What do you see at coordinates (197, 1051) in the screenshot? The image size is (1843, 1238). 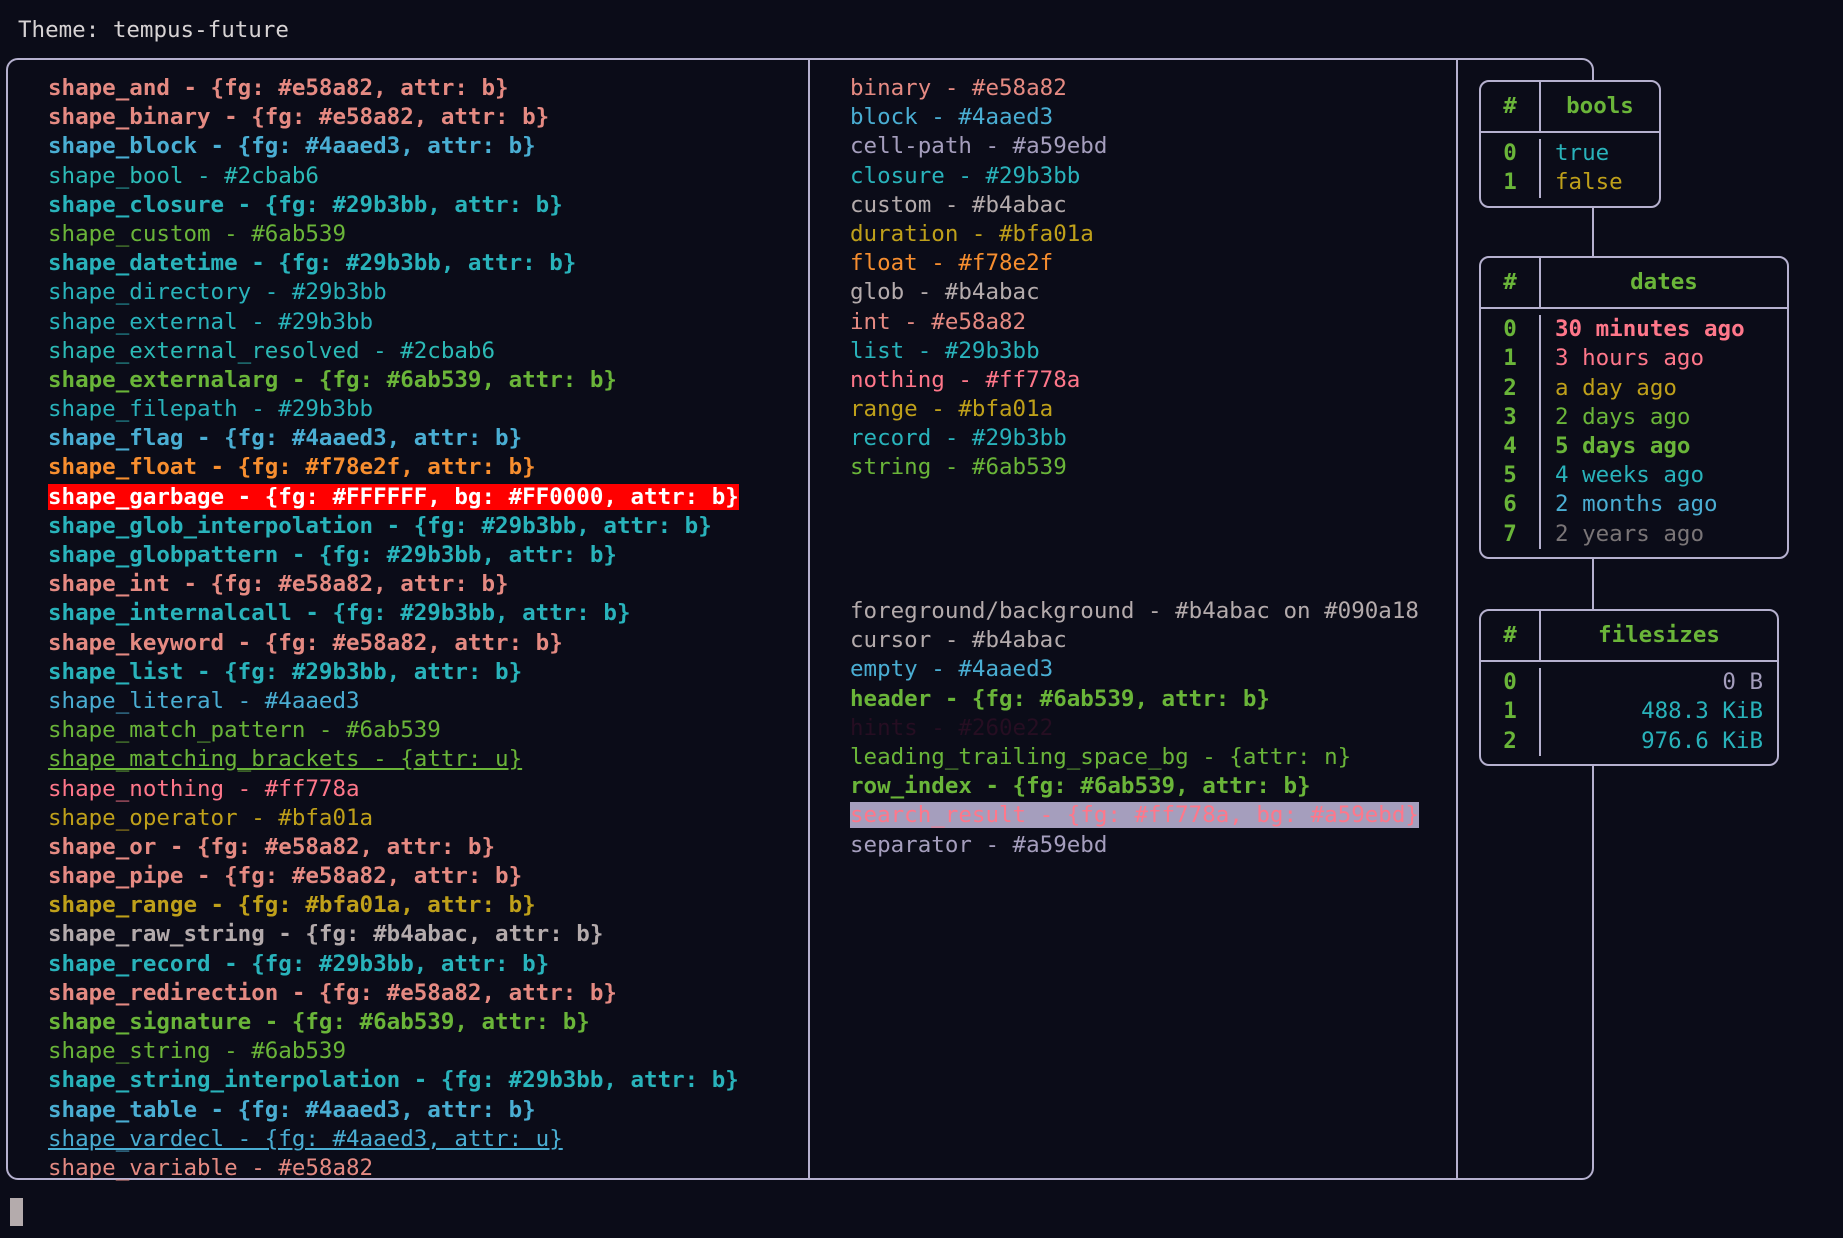 I see `shape-label: shape_string - #6ab539` at bounding box center [197, 1051].